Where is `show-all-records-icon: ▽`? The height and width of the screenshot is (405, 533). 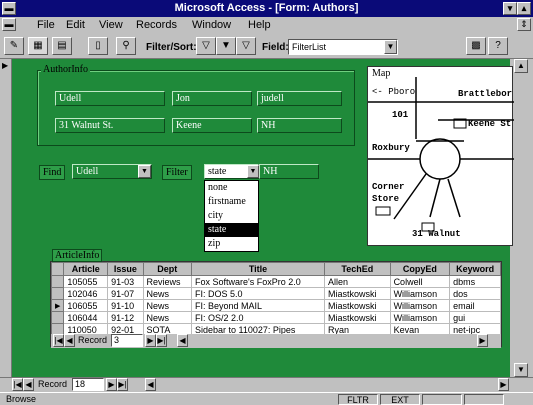 show-all-records-icon: ▽ is located at coordinates (246, 46).